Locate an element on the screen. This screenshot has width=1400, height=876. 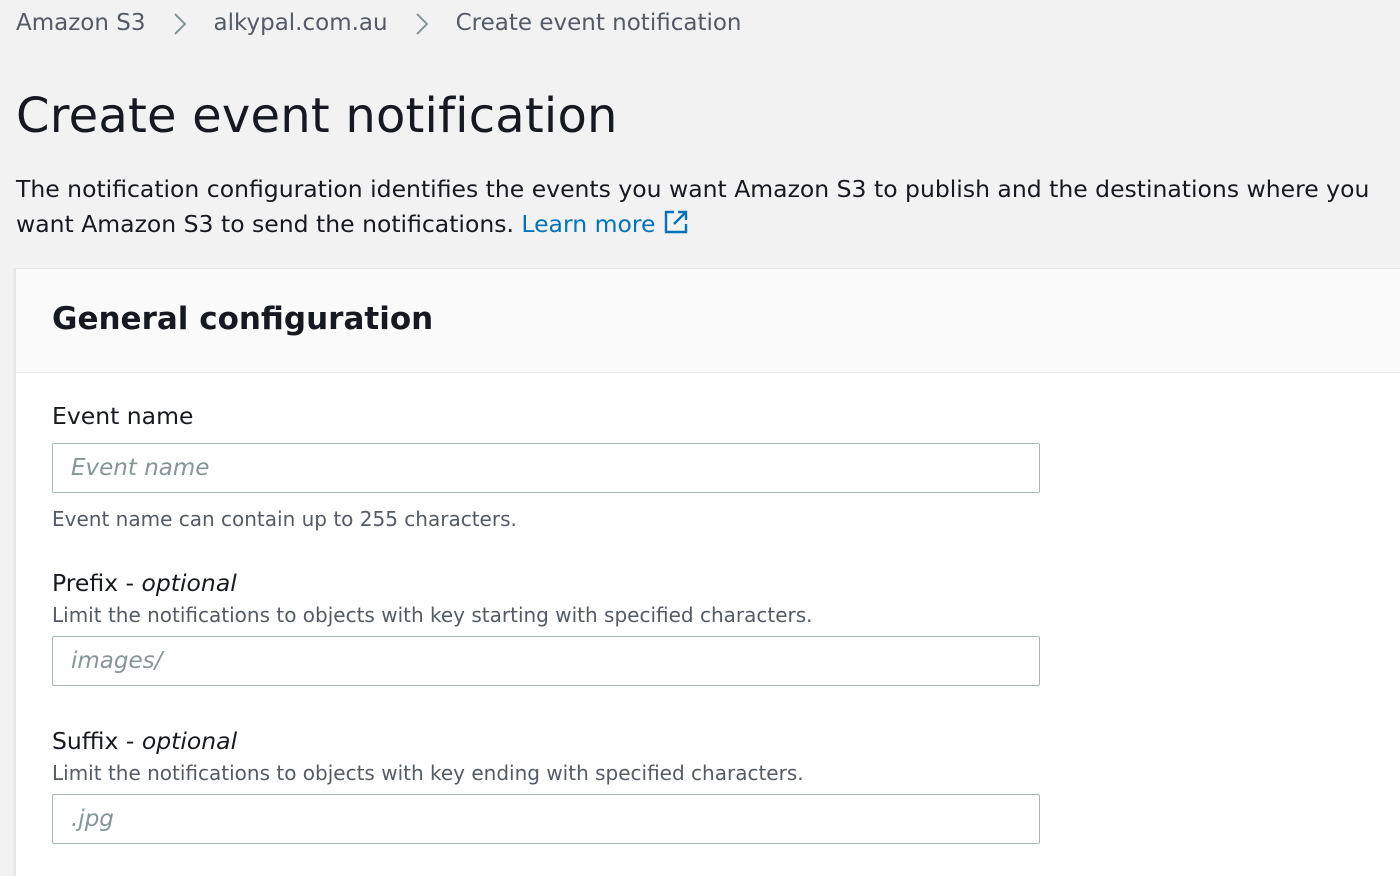
external-link-icon is located at coordinates (676, 227).